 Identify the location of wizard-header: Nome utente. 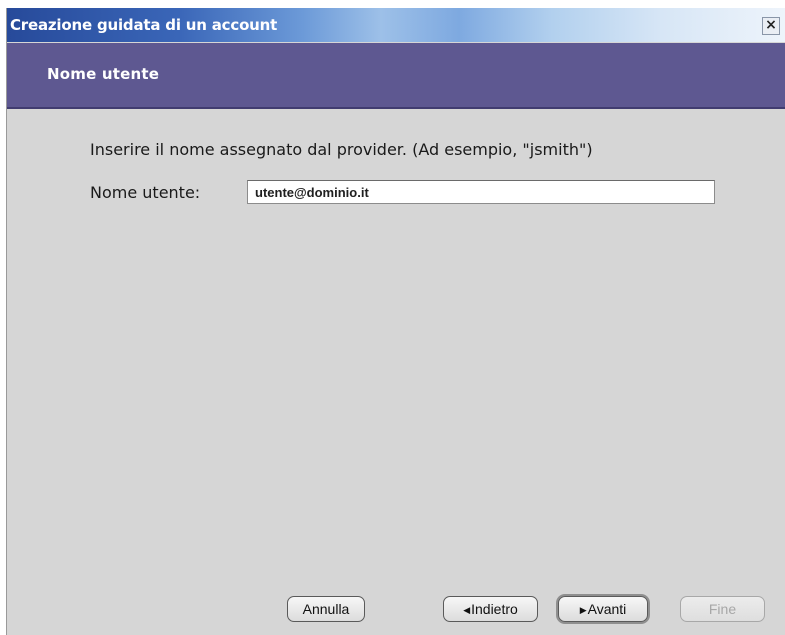
(396, 76).